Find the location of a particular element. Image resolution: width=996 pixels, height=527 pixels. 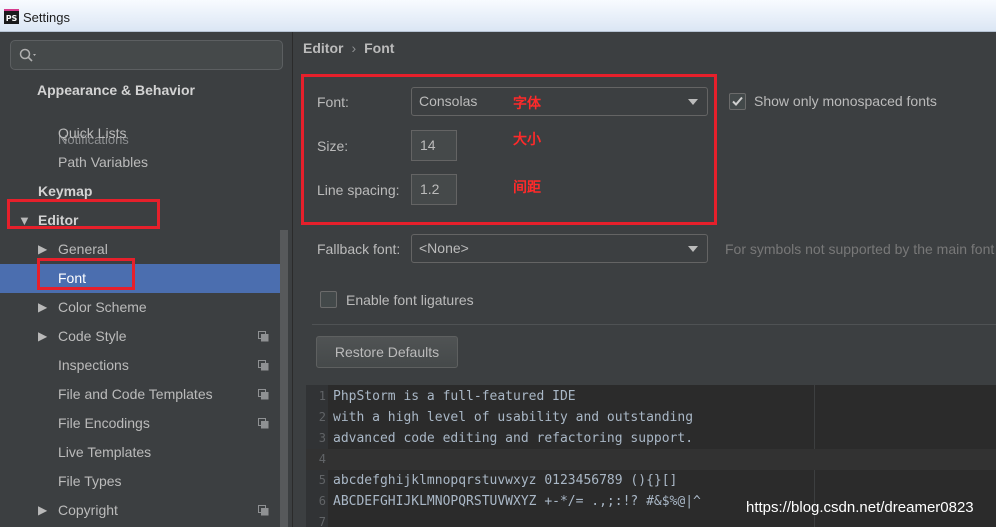

monospace-only-checkbox is located at coordinates (737, 101).